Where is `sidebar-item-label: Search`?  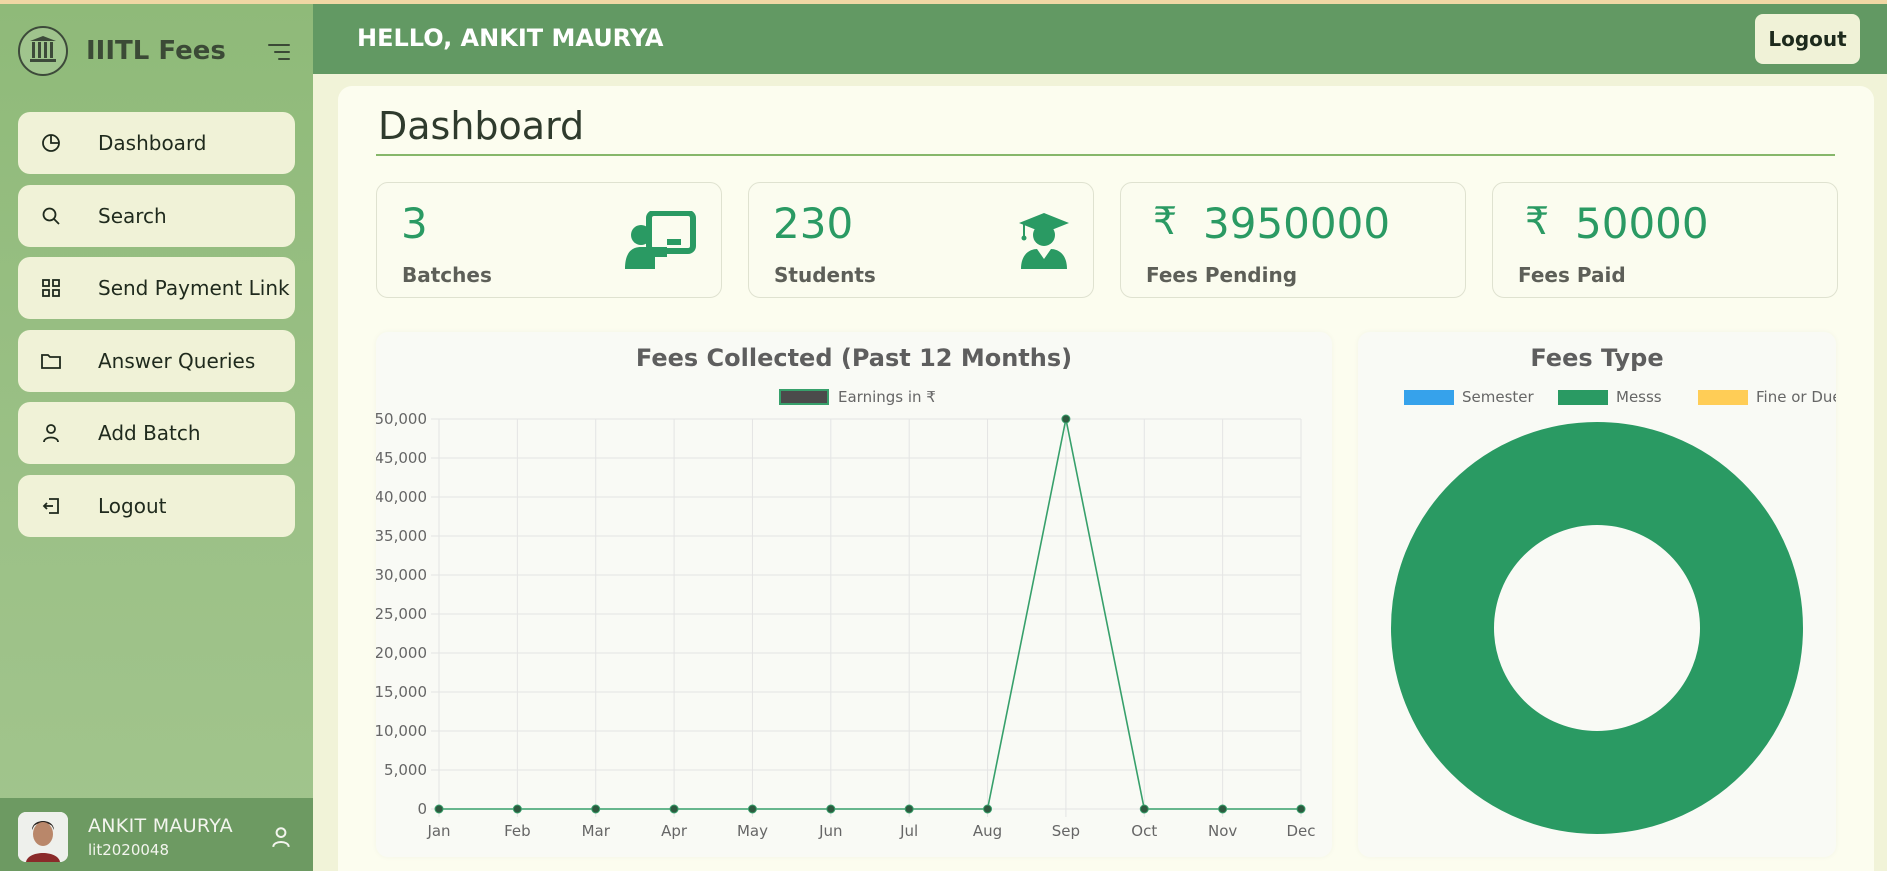
sidebar-item-label: Search is located at coordinates (132, 215).